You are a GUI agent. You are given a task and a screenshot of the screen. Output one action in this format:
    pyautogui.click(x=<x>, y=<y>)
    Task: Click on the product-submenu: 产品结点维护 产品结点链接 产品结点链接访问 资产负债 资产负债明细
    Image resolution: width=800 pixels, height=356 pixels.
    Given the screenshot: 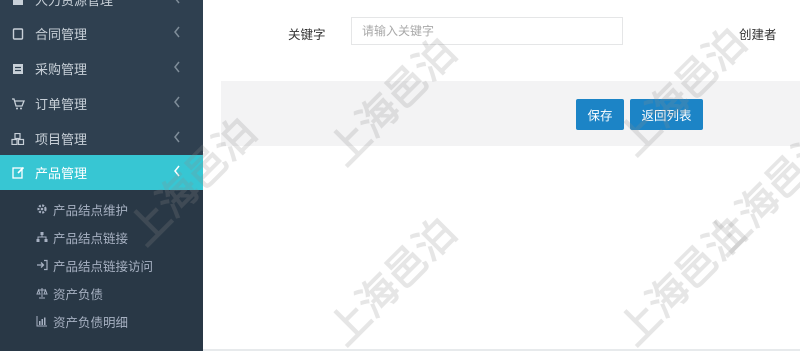 What is the action you would take?
    pyautogui.click(x=101, y=270)
    